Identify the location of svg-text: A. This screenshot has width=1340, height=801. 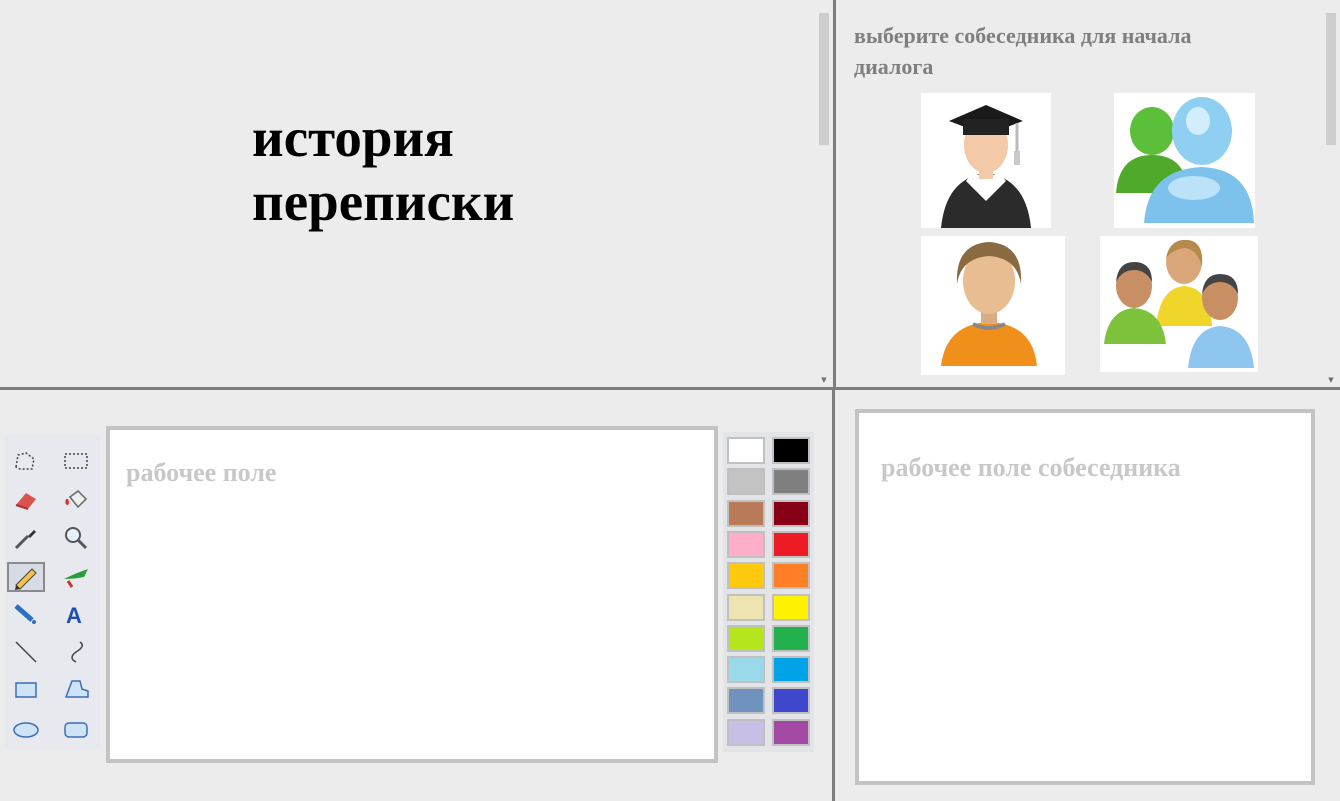
(74, 615).